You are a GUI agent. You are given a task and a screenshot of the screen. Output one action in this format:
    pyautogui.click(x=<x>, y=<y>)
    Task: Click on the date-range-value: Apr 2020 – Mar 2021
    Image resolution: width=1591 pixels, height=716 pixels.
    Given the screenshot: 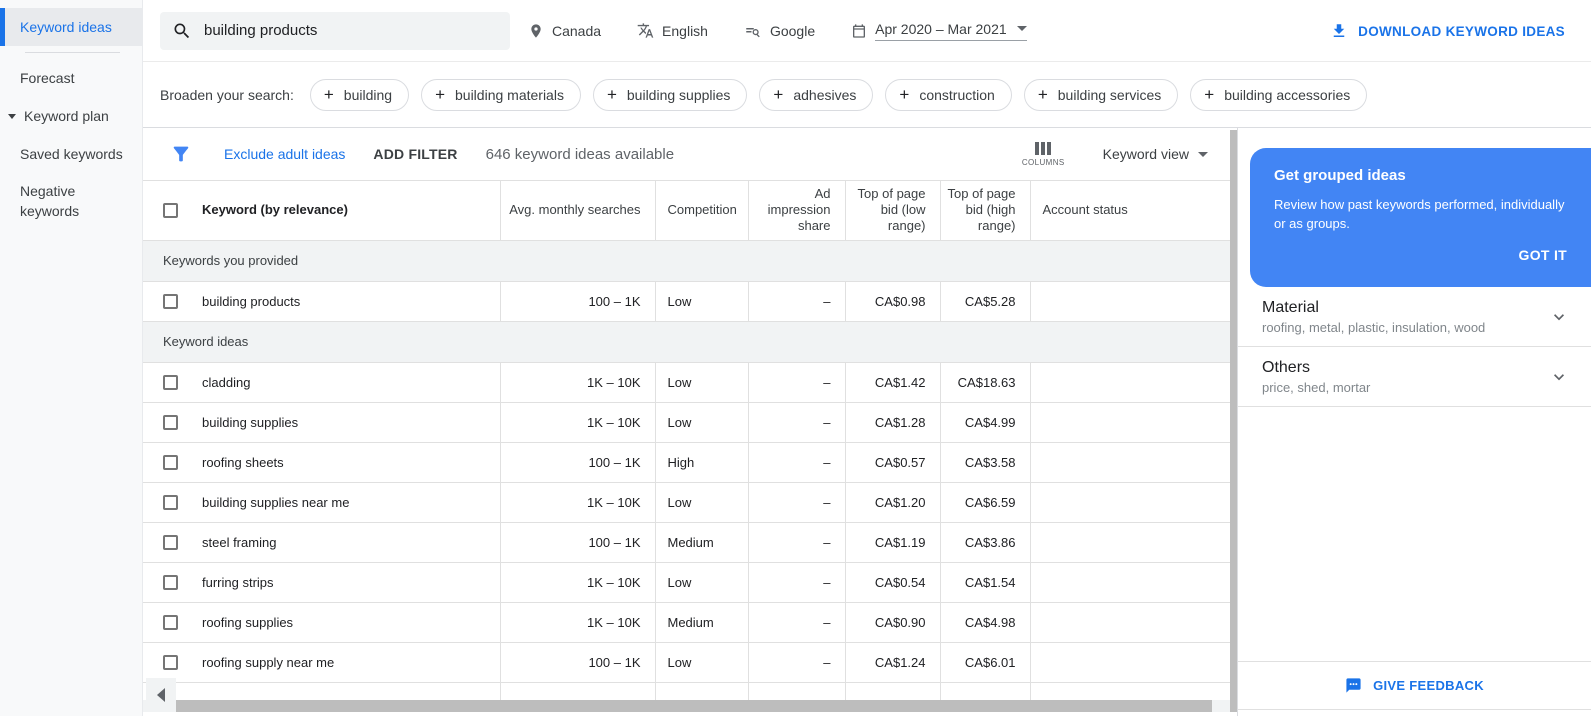 What is the action you would take?
    pyautogui.click(x=941, y=28)
    